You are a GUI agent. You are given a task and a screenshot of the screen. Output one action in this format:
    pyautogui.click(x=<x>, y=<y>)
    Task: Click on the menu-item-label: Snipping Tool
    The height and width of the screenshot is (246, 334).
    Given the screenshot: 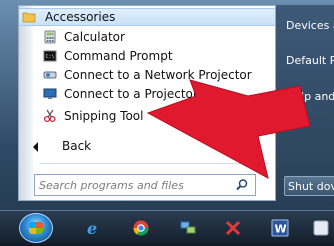 What is the action you would take?
    pyautogui.click(x=104, y=116)
    